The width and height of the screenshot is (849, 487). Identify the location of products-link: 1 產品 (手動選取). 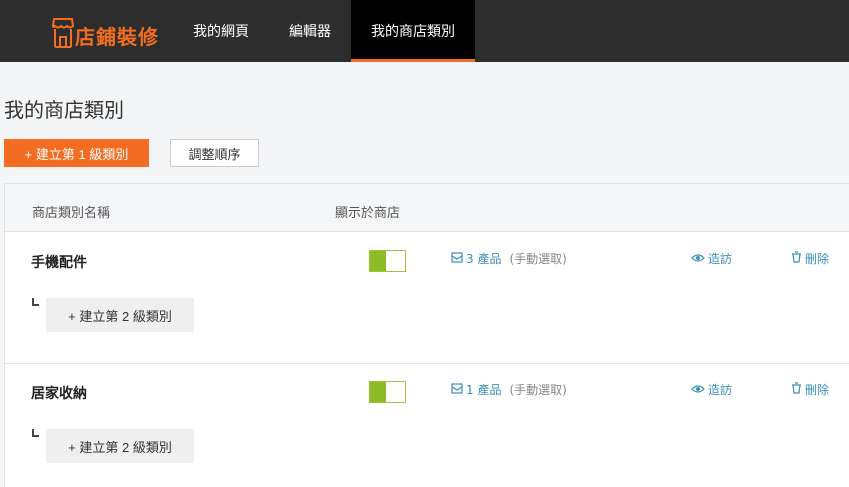
(509, 389).